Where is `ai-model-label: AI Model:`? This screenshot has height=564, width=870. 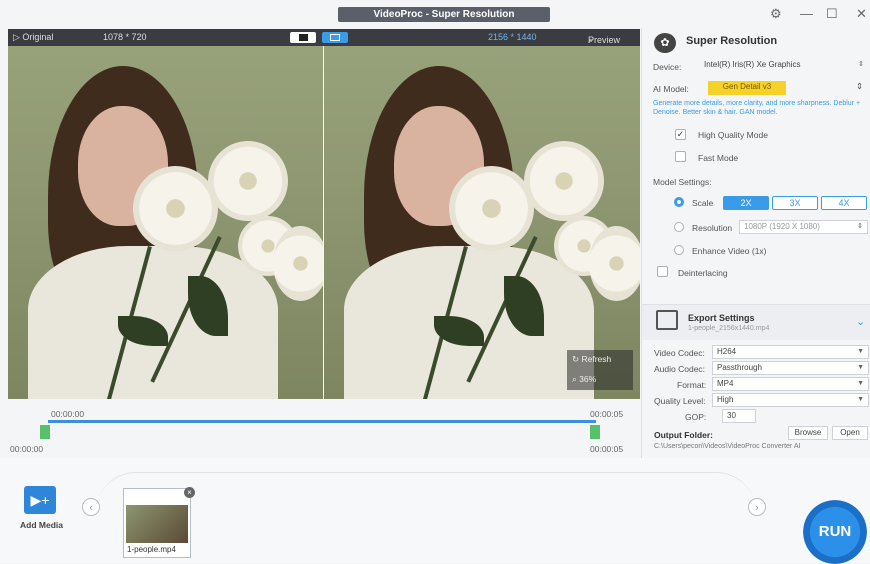 ai-model-label: AI Model: is located at coordinates (671, 89).